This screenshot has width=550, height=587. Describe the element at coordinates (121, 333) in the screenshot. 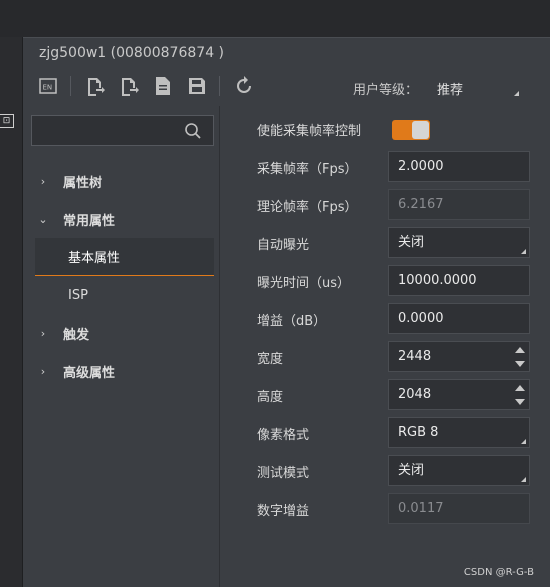

I see `tree-item-trigger: › 触发` at that location.